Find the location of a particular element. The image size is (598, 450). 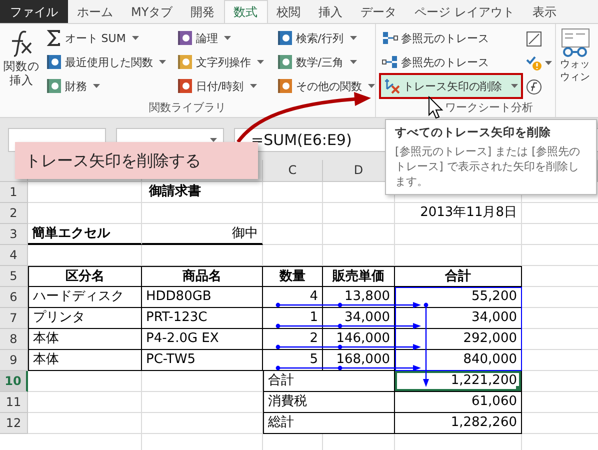

tooltip-title: すべてのトレース矢印を削除 is located at coordinates (473, 132).